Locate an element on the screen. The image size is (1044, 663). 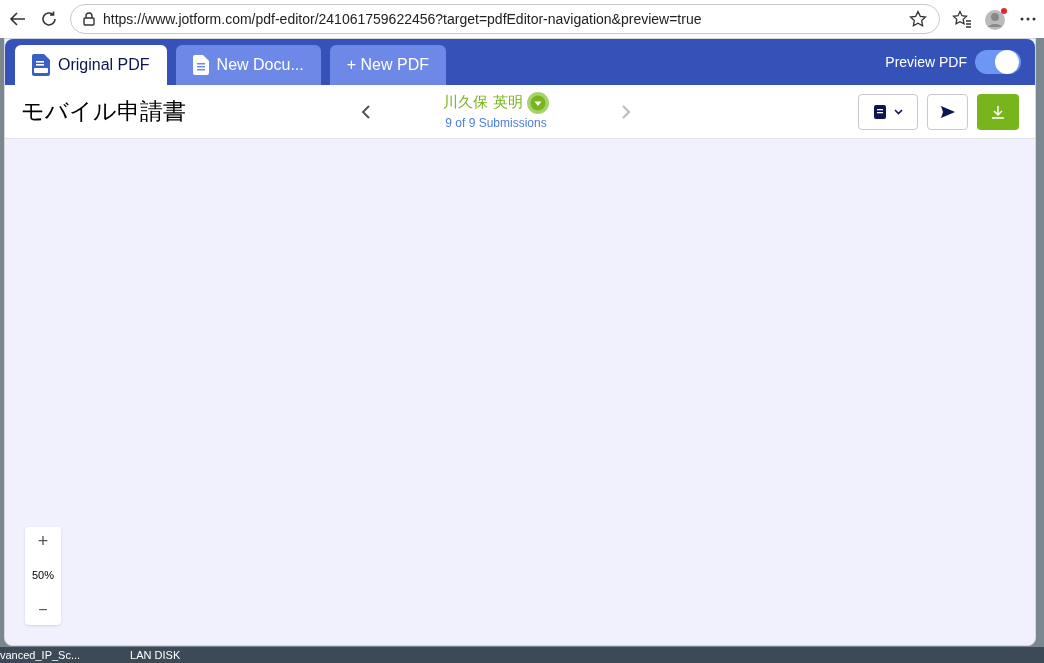
caret-icon is located at coordinates (898, 111).